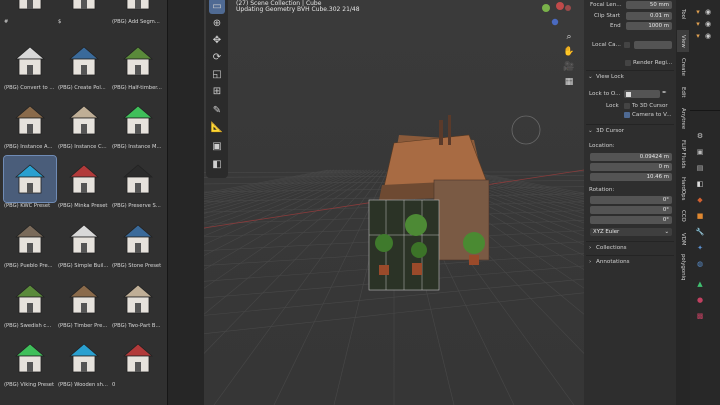 Image resolution: width=720 pixels, height=405 pixels. I want to click on particles-icon: ✦, so click(700, 248).